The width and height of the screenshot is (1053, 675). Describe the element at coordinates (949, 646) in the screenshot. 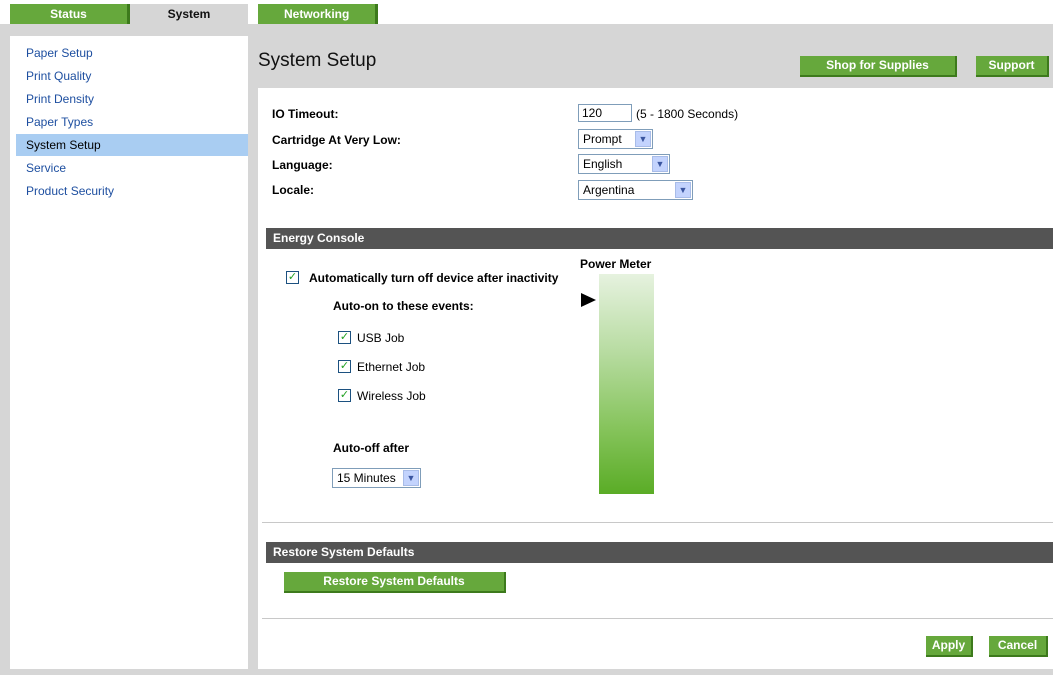

I see `apply-button: Apply` at that location.